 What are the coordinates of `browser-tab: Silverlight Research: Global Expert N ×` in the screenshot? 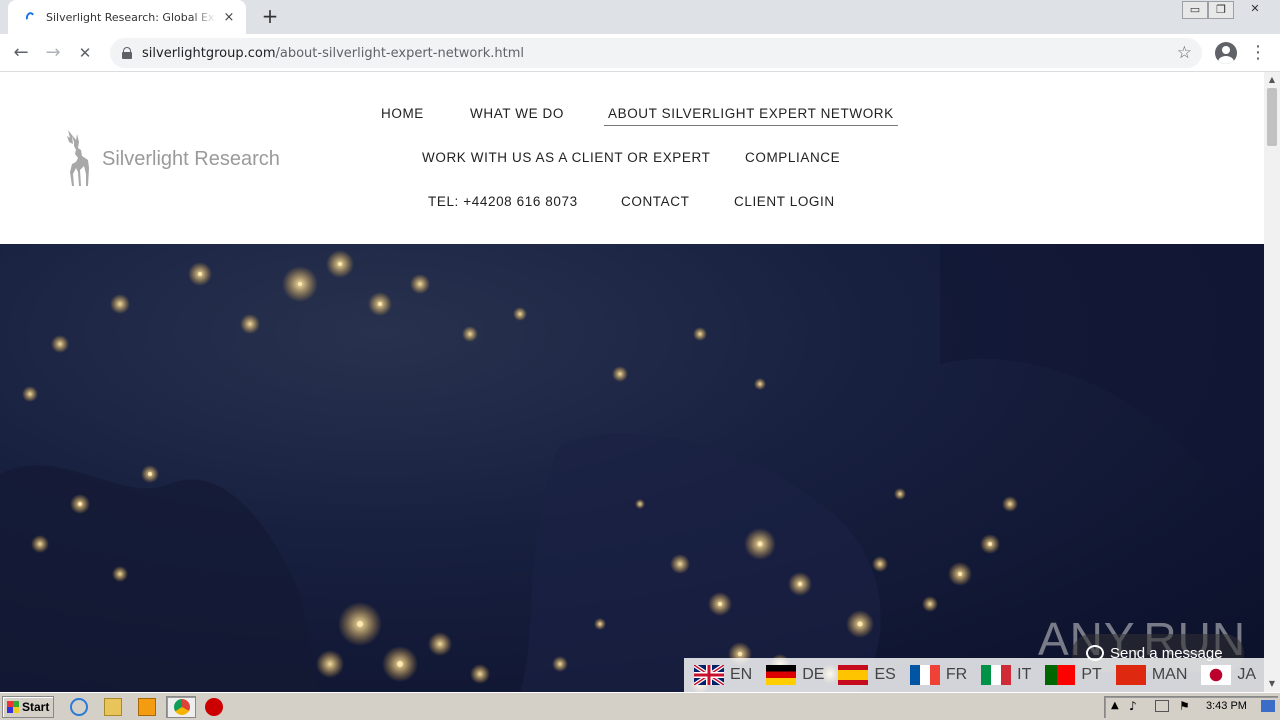 It's located at (127, 17).